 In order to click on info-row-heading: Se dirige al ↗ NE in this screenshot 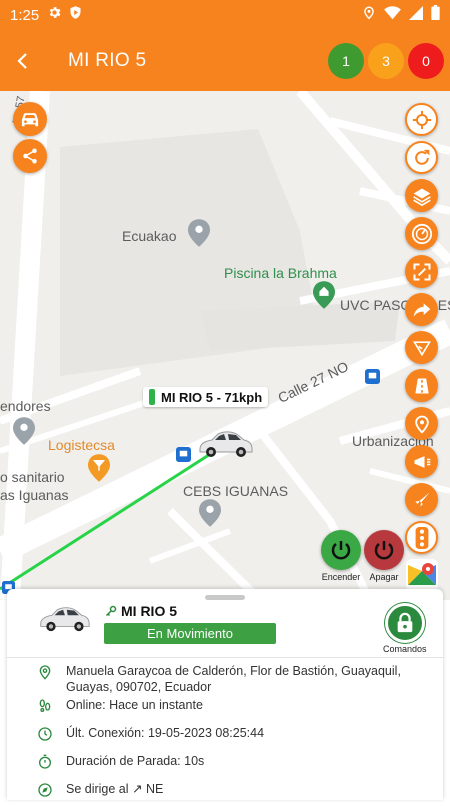, I will do `click(225, 793)`.